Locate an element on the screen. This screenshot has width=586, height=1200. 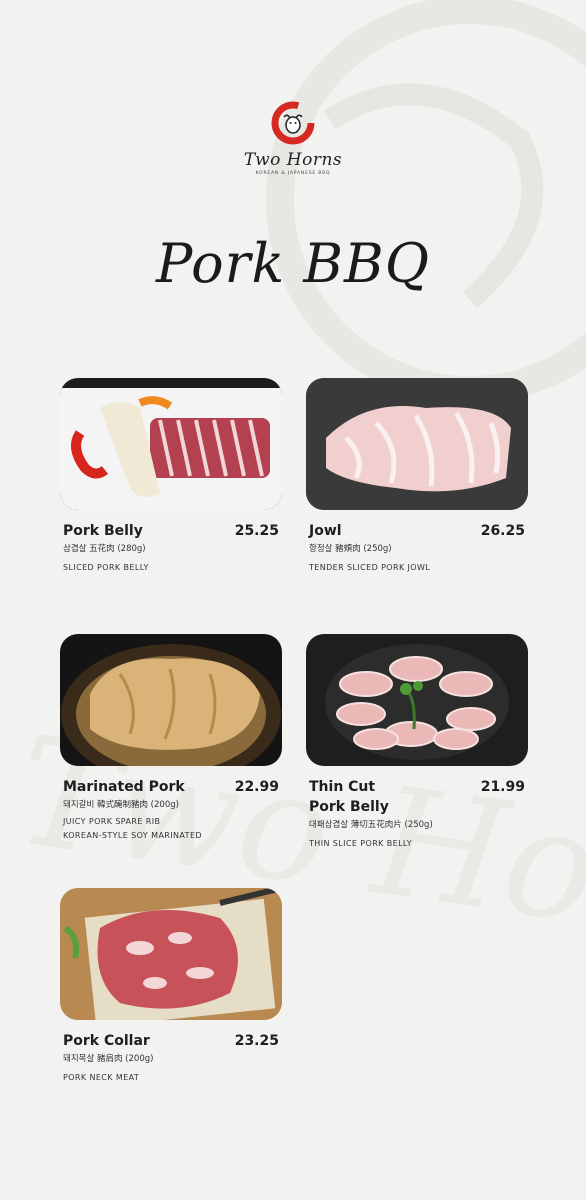
item-name: Pork Collar is located at coordinates (106, 1041).